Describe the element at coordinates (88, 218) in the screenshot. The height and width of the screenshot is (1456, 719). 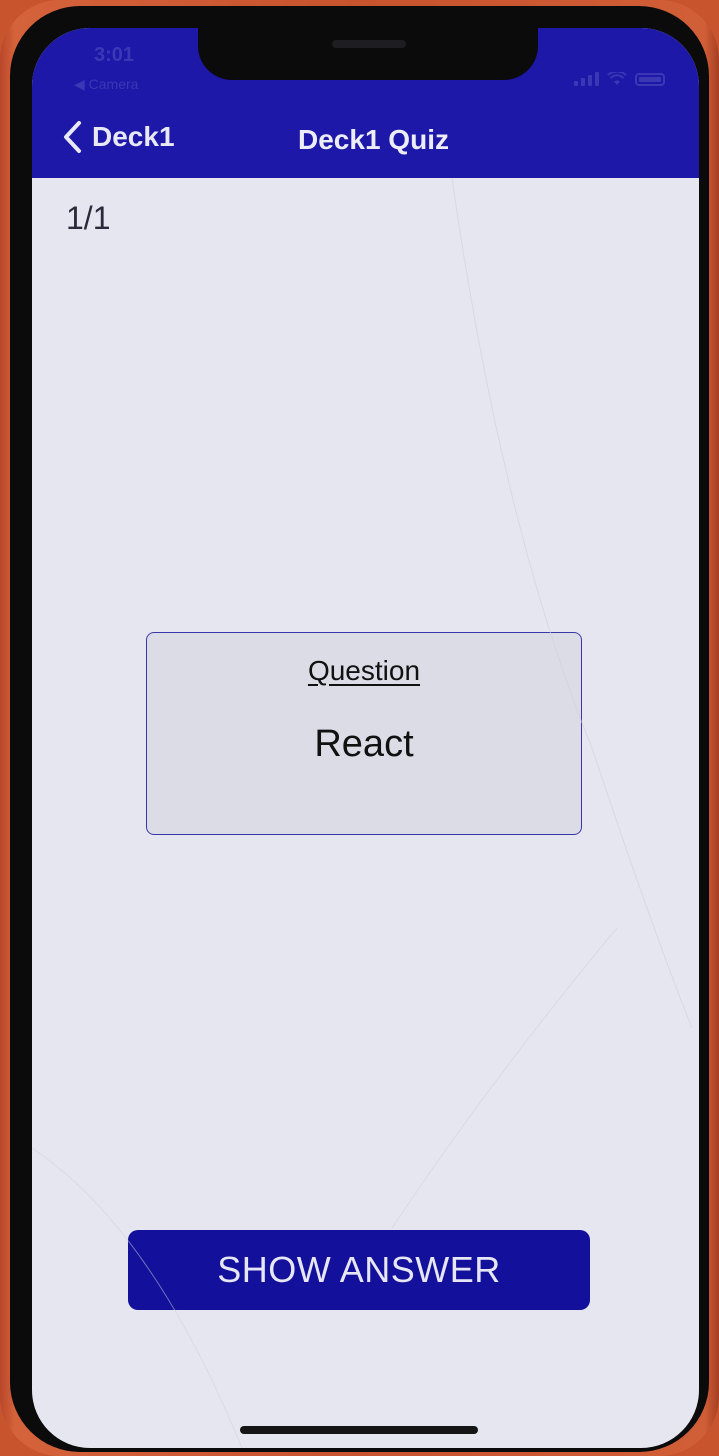
I see `quiz-progress: 1/1` at that location.